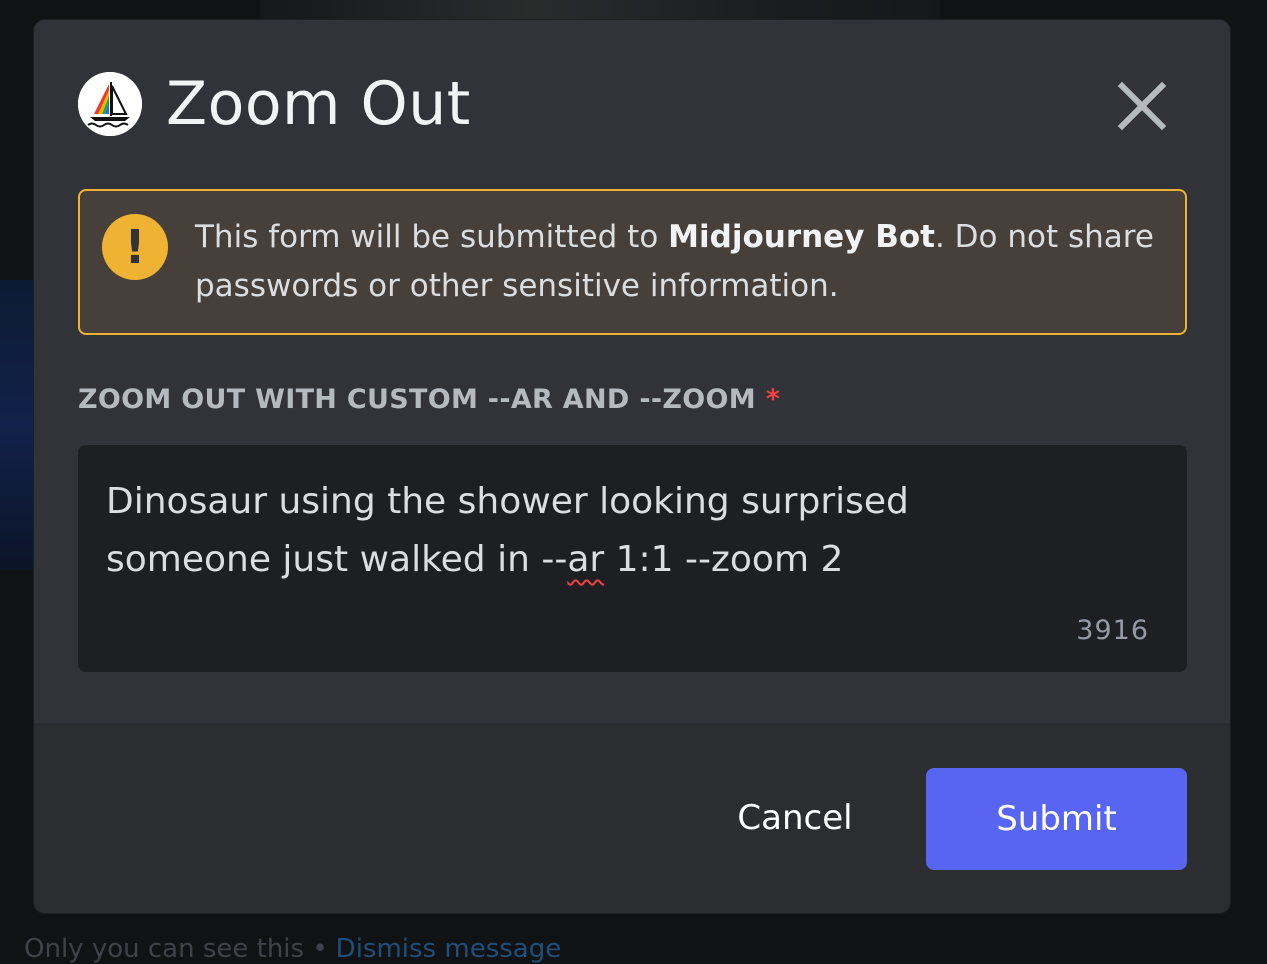  I want to click on prompt-text-end: 1:1 --zoom 2, so click(724, 559).